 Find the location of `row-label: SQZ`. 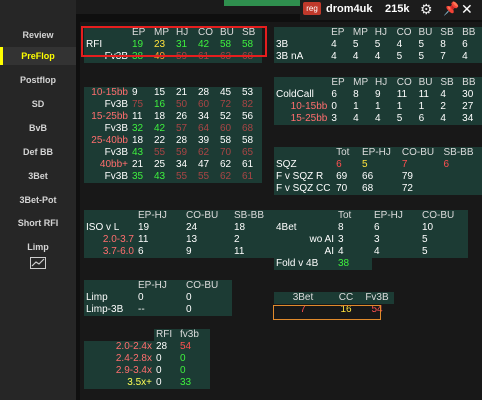

row-label: SQZ is located at coordinates (304, 165).